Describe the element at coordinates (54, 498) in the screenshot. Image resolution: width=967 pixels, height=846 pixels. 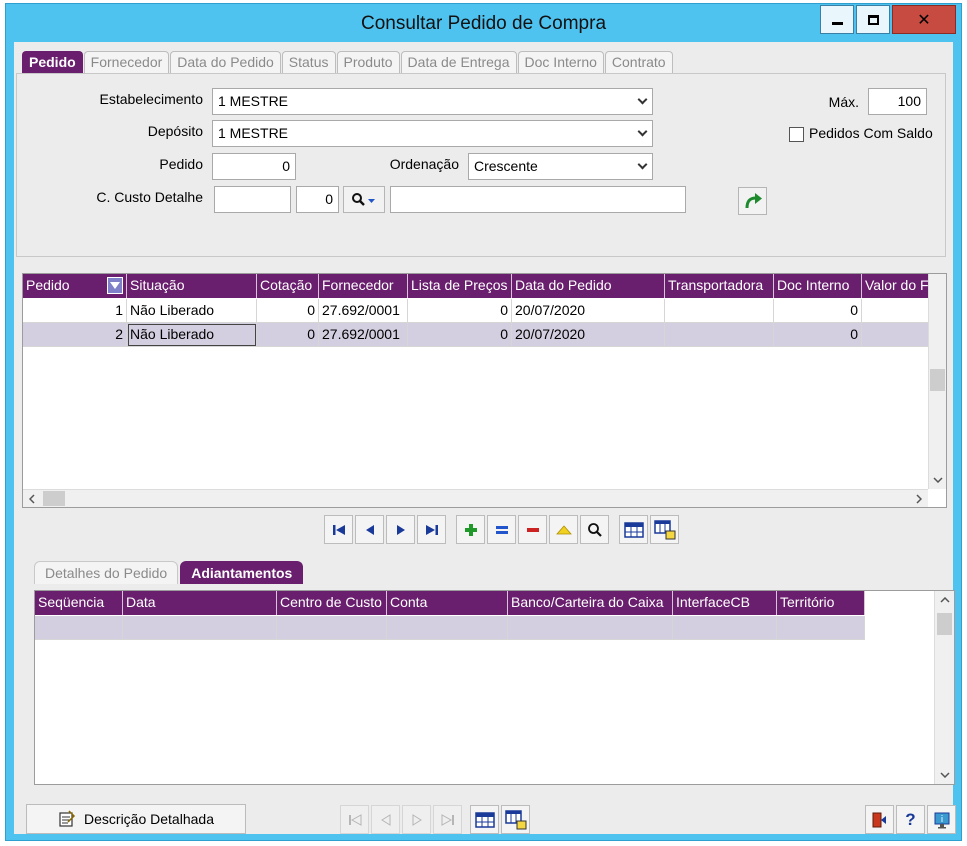
I see `hscroll-thumb` at that location.